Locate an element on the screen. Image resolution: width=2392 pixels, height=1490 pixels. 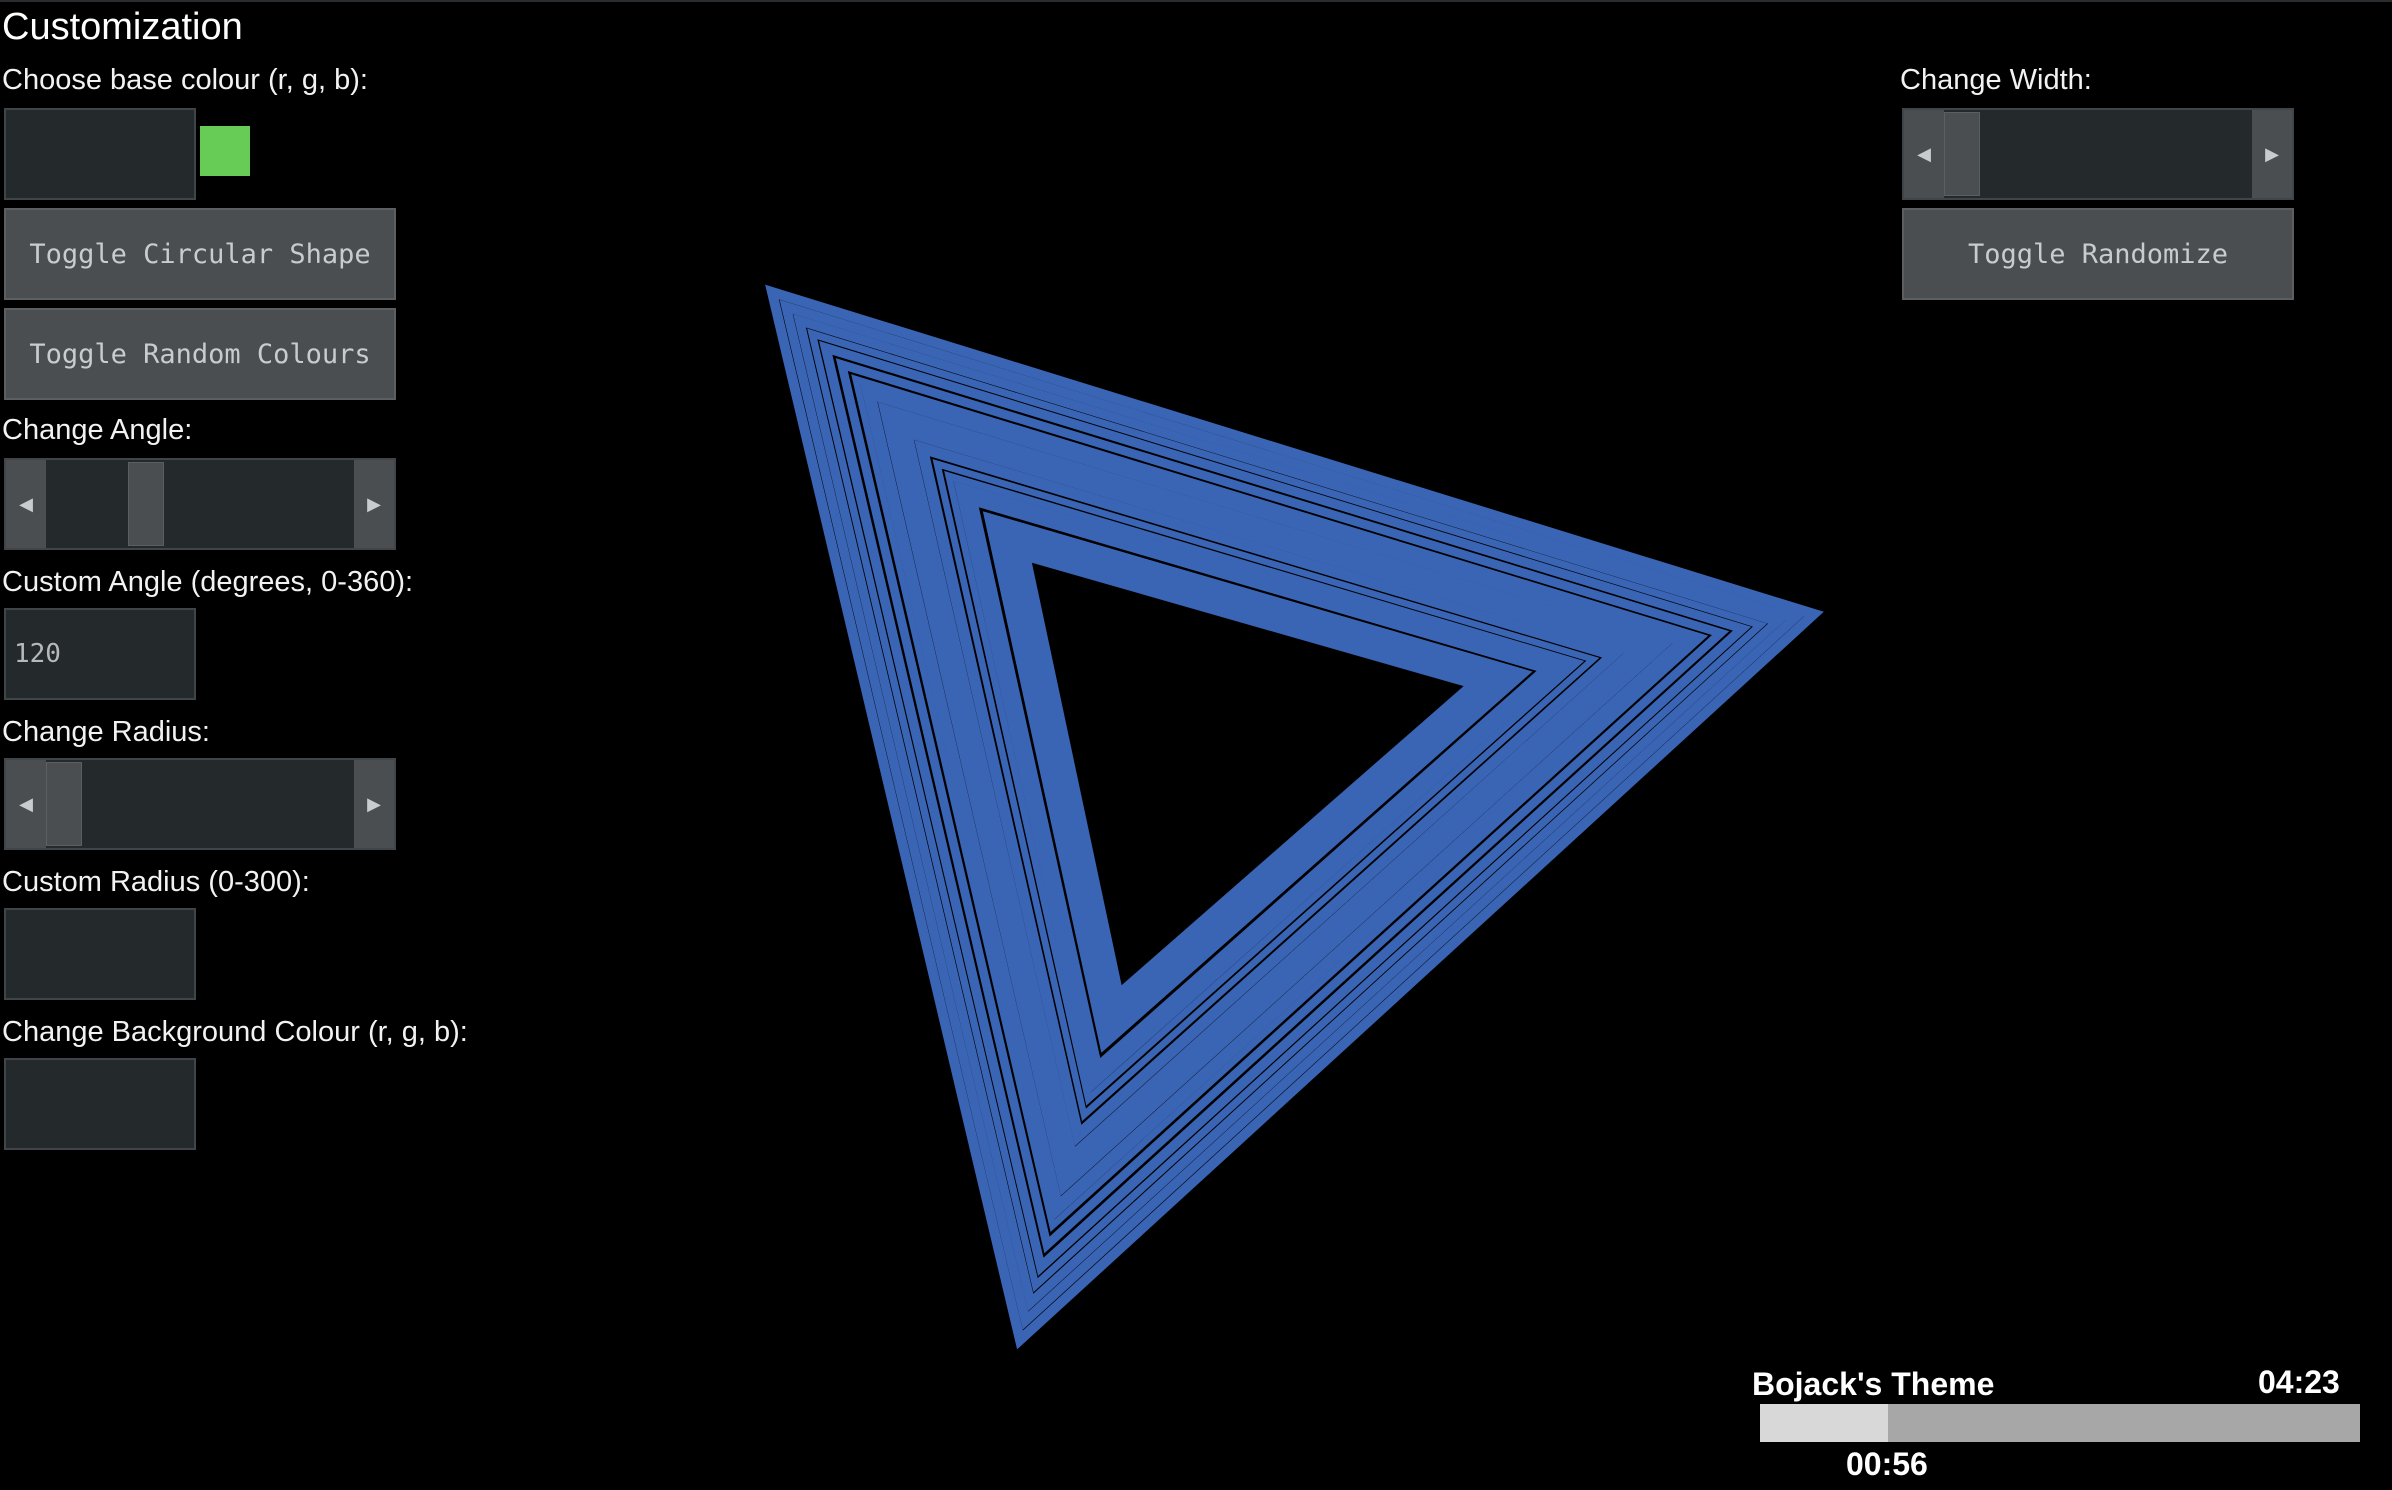
toggle-circular-shape-button: Toggle Circular Shape is located at coordinates (200, 254).